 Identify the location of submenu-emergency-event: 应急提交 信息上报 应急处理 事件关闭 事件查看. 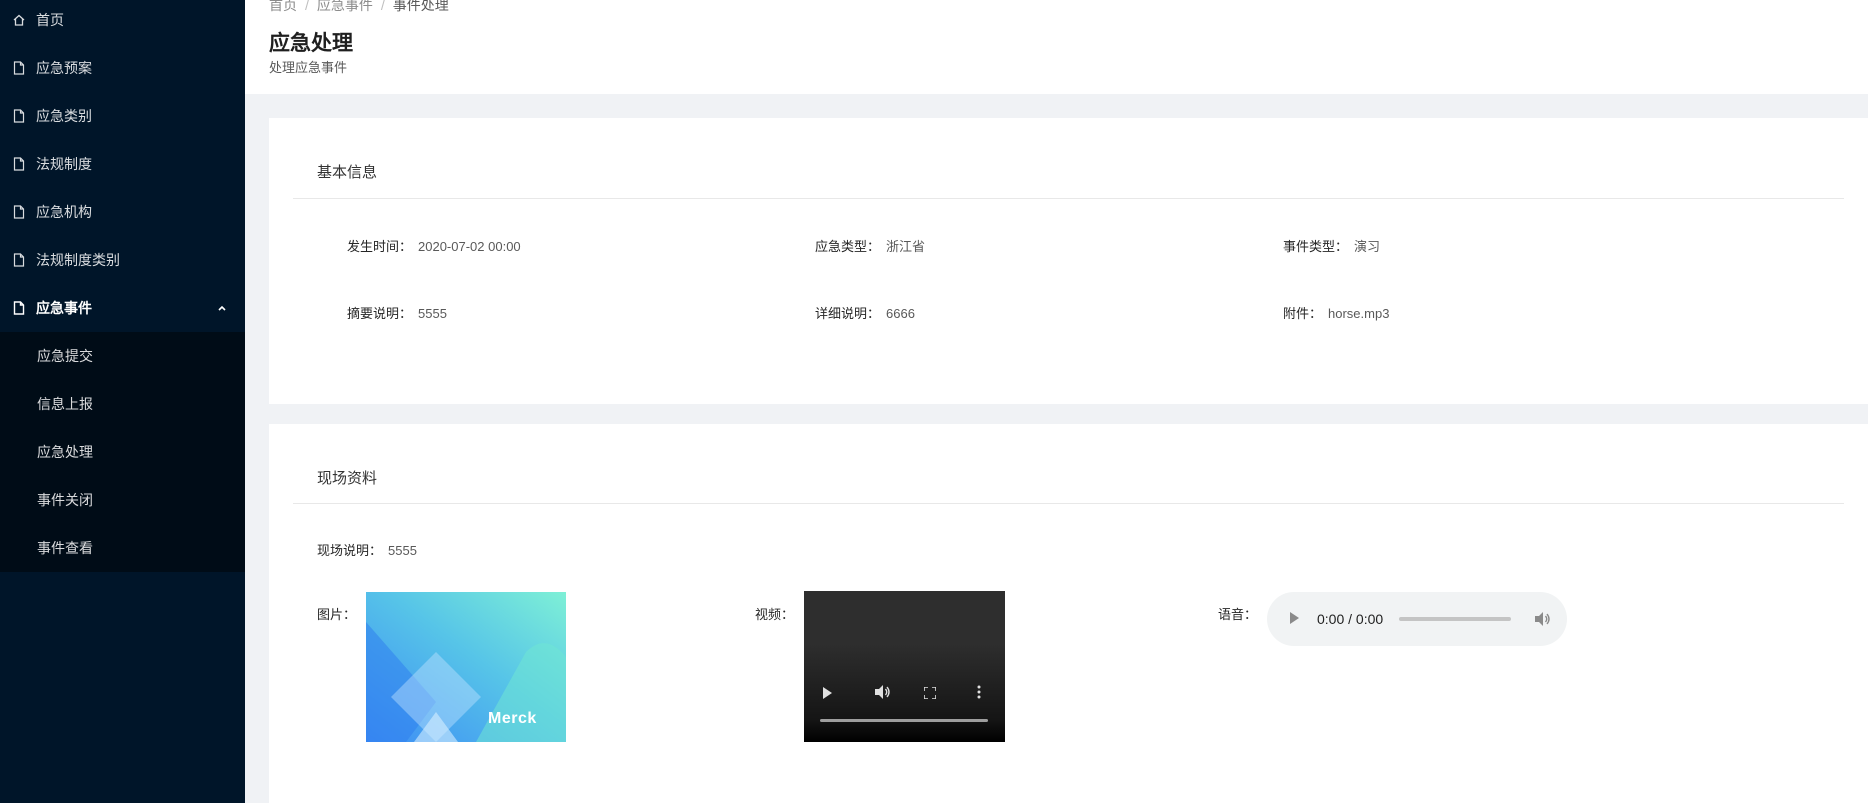
(122, 452).